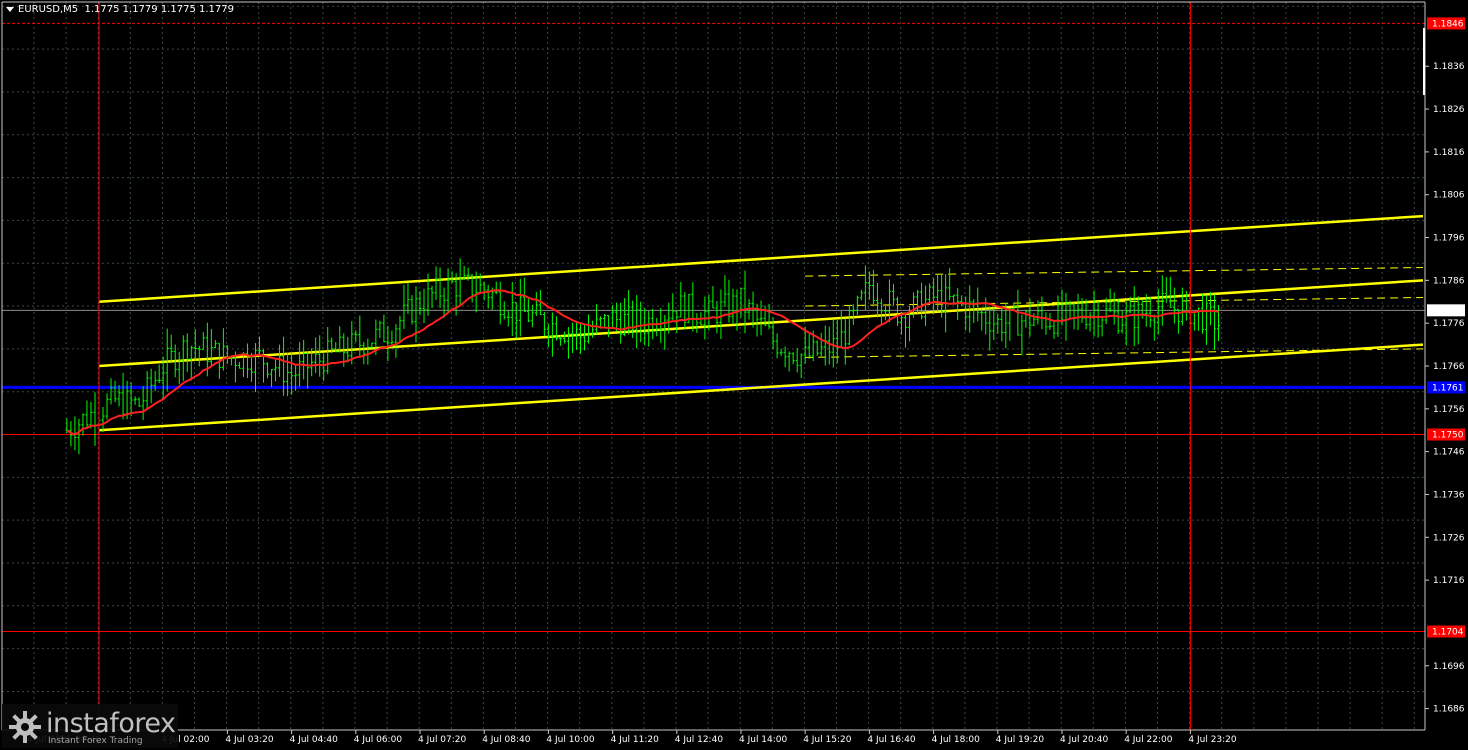  Describe the element at coordinates (1449, 196) in the screenshot. I see `y-tick-label: 1.1806` at that location.